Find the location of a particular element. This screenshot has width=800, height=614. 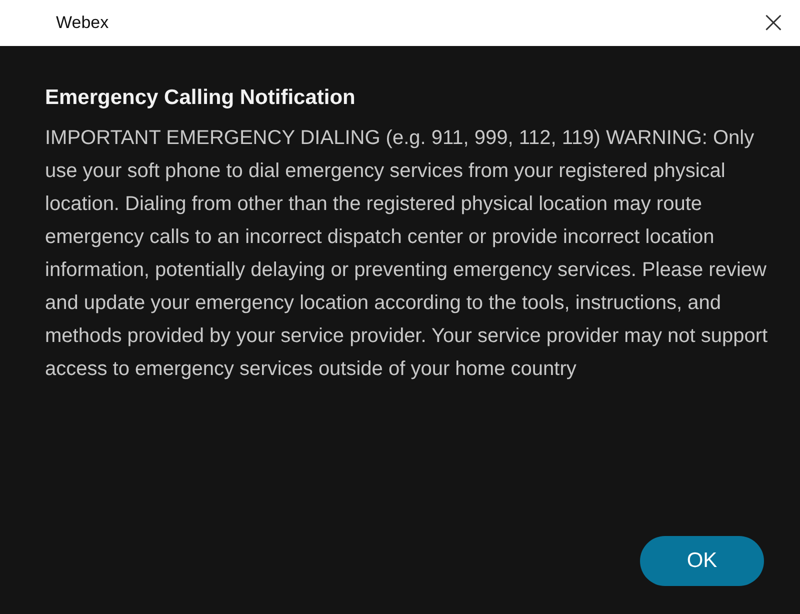

close-button: × is located at coordinates (773, 23).